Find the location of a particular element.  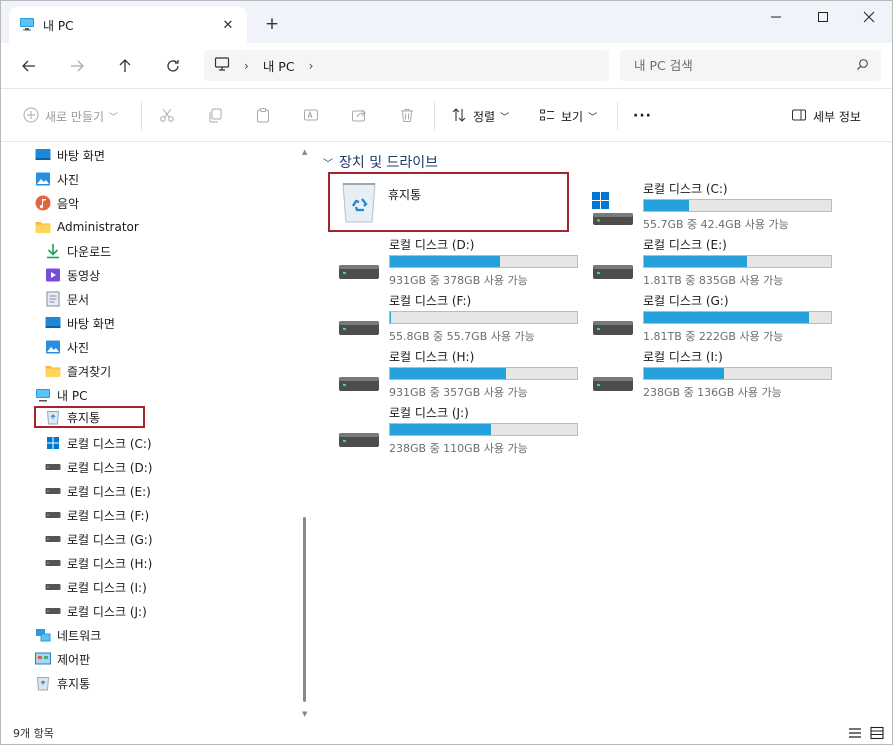

new-button: 새로 만들기 ﹀ is located at coordinates (70, 116).